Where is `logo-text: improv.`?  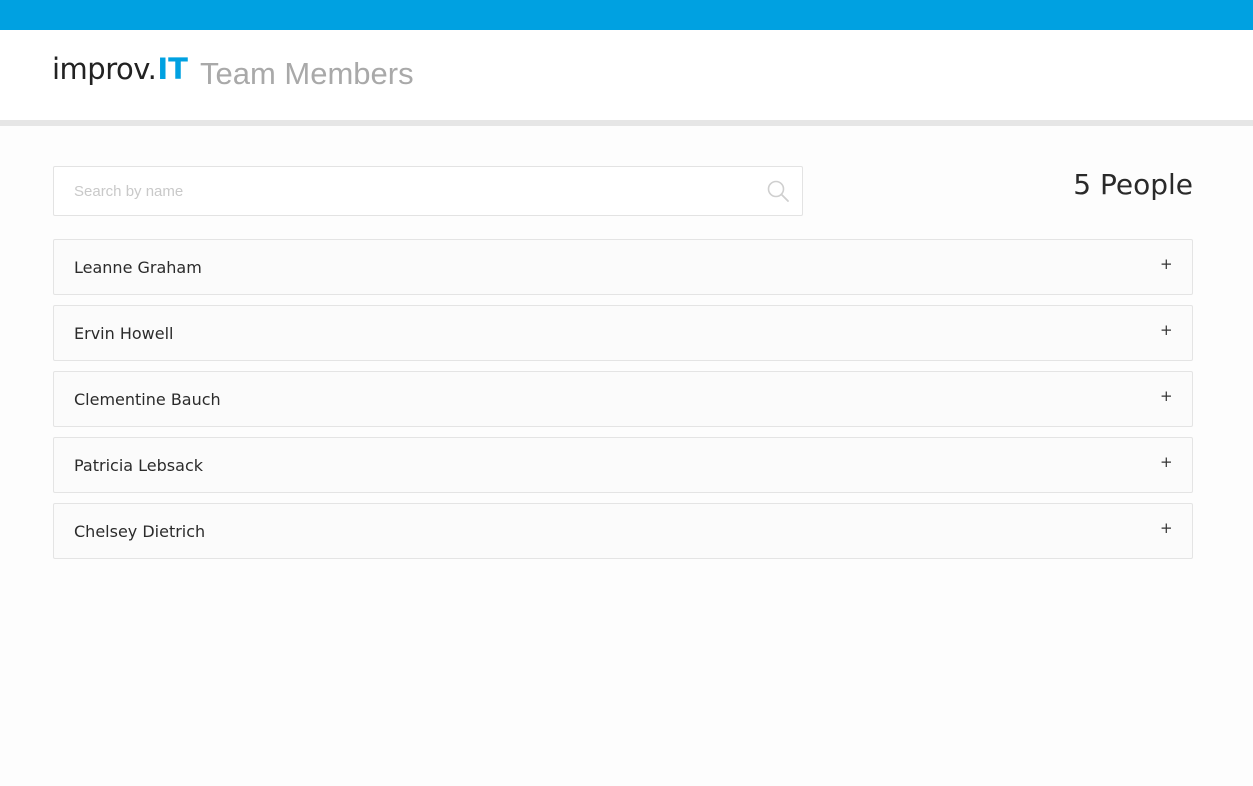
logo-text: improv. is located at coordinates (104, 69).